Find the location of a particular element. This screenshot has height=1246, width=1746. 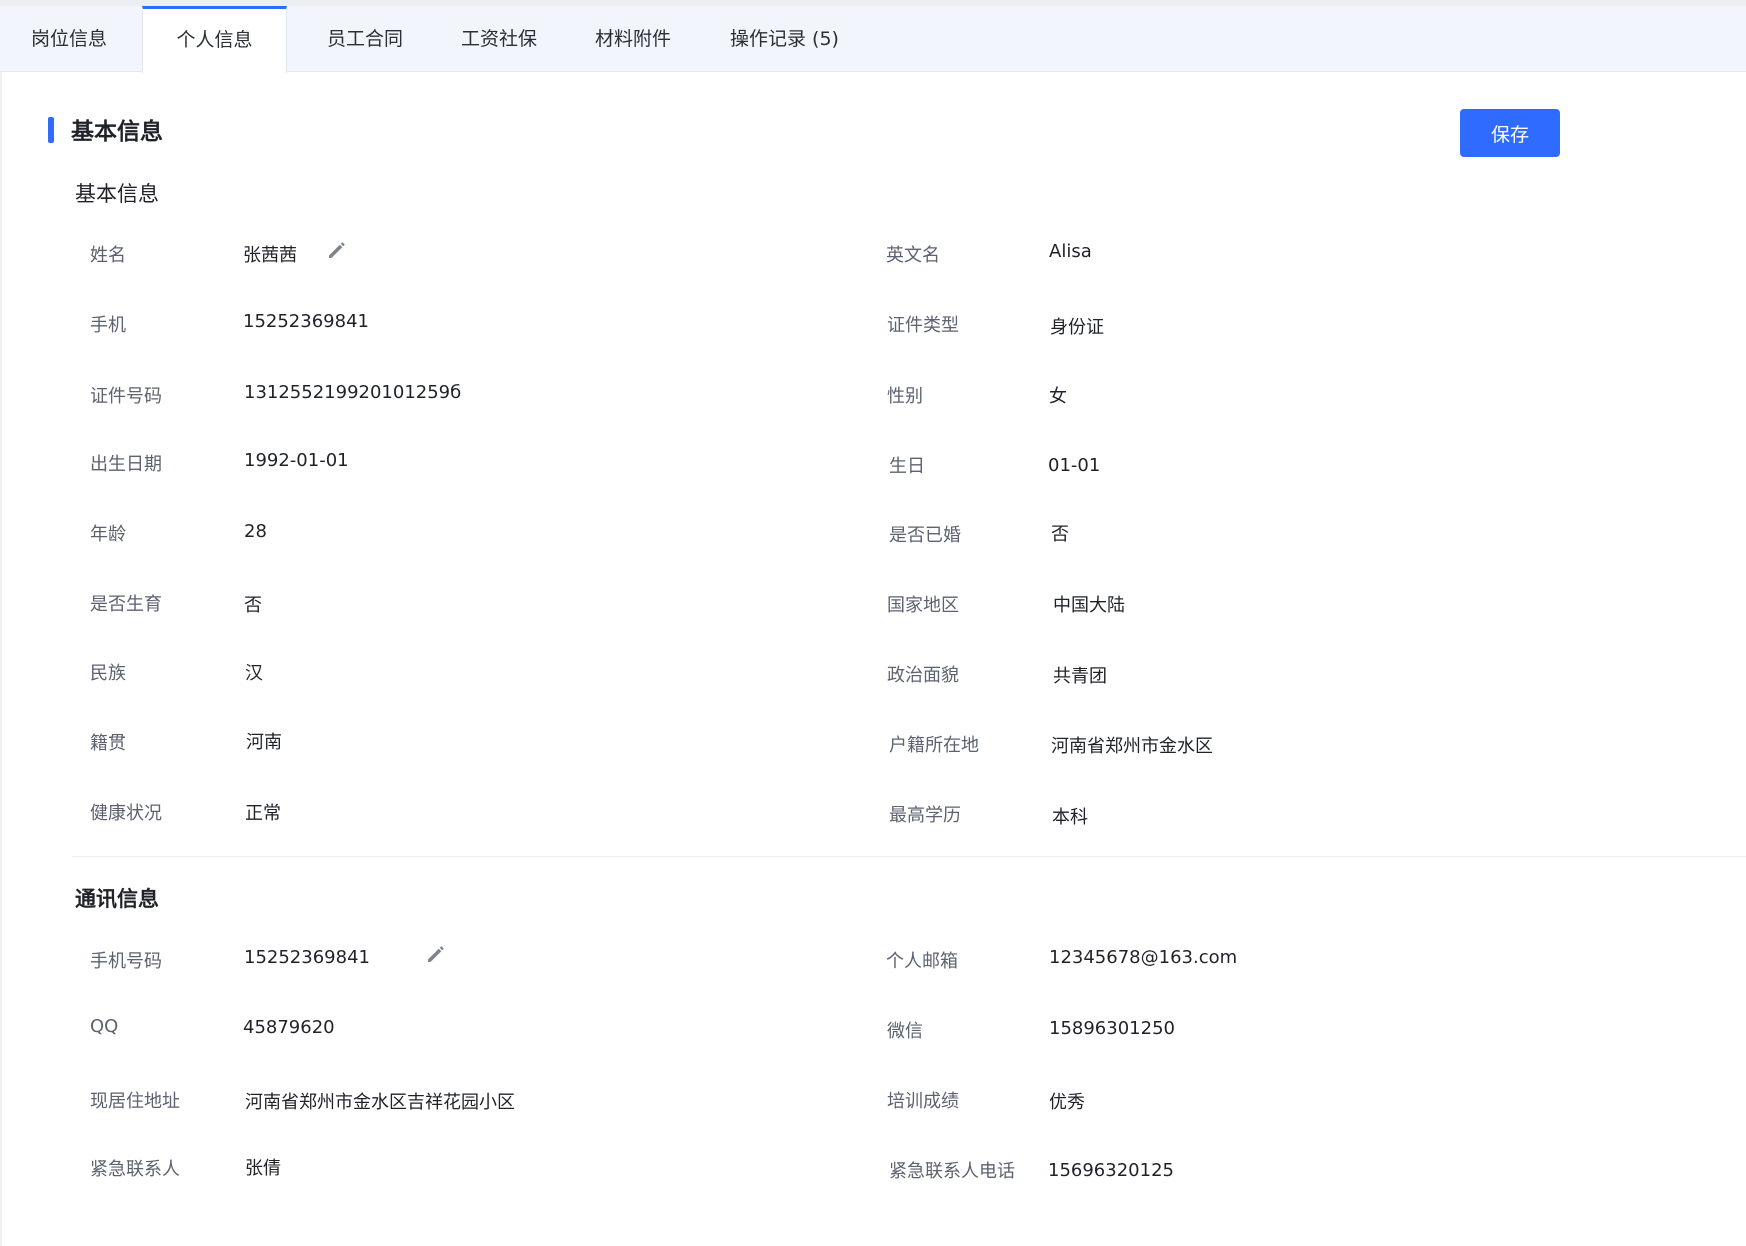

field-value-birthday: 01-01 is located at coordinates (1074, 465).